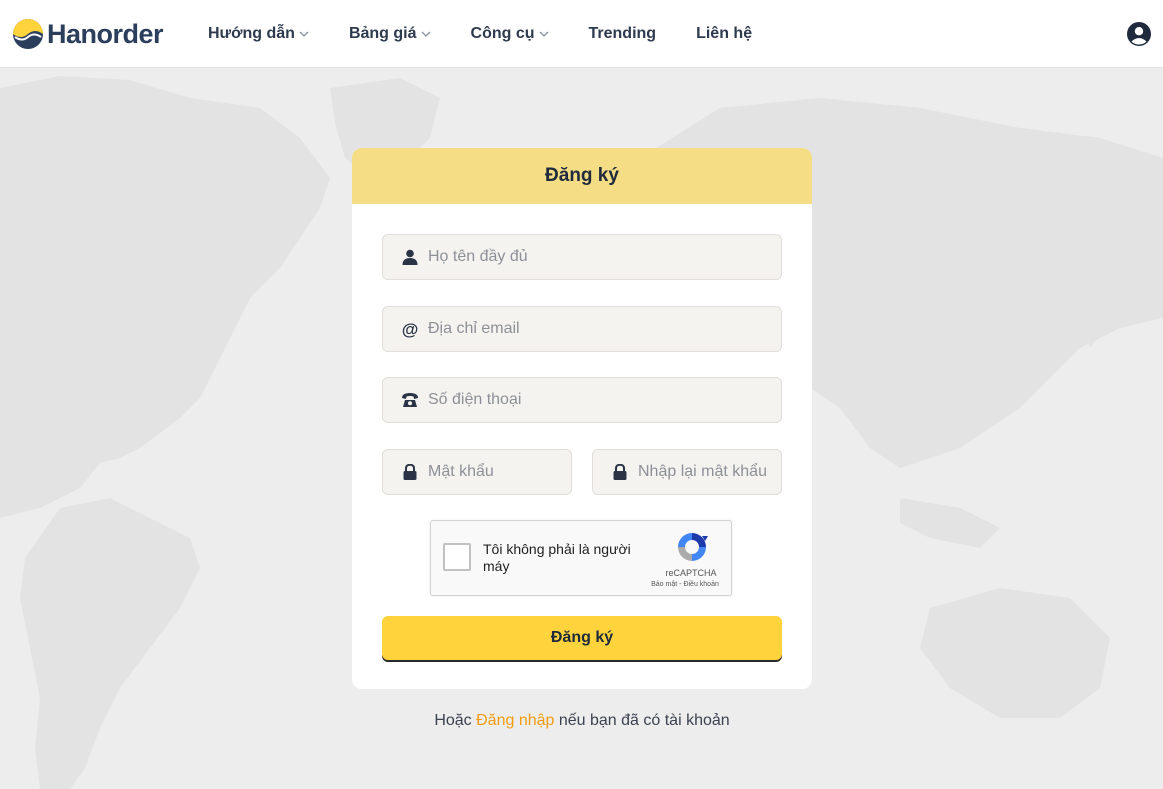 The height and width of the screenshot is (789, 1163). What do you see at coordinates (664, 584) in the screenshot?
I see `recaptcha-privacy-link: Bảo mật` at bounding box center [664, 584].